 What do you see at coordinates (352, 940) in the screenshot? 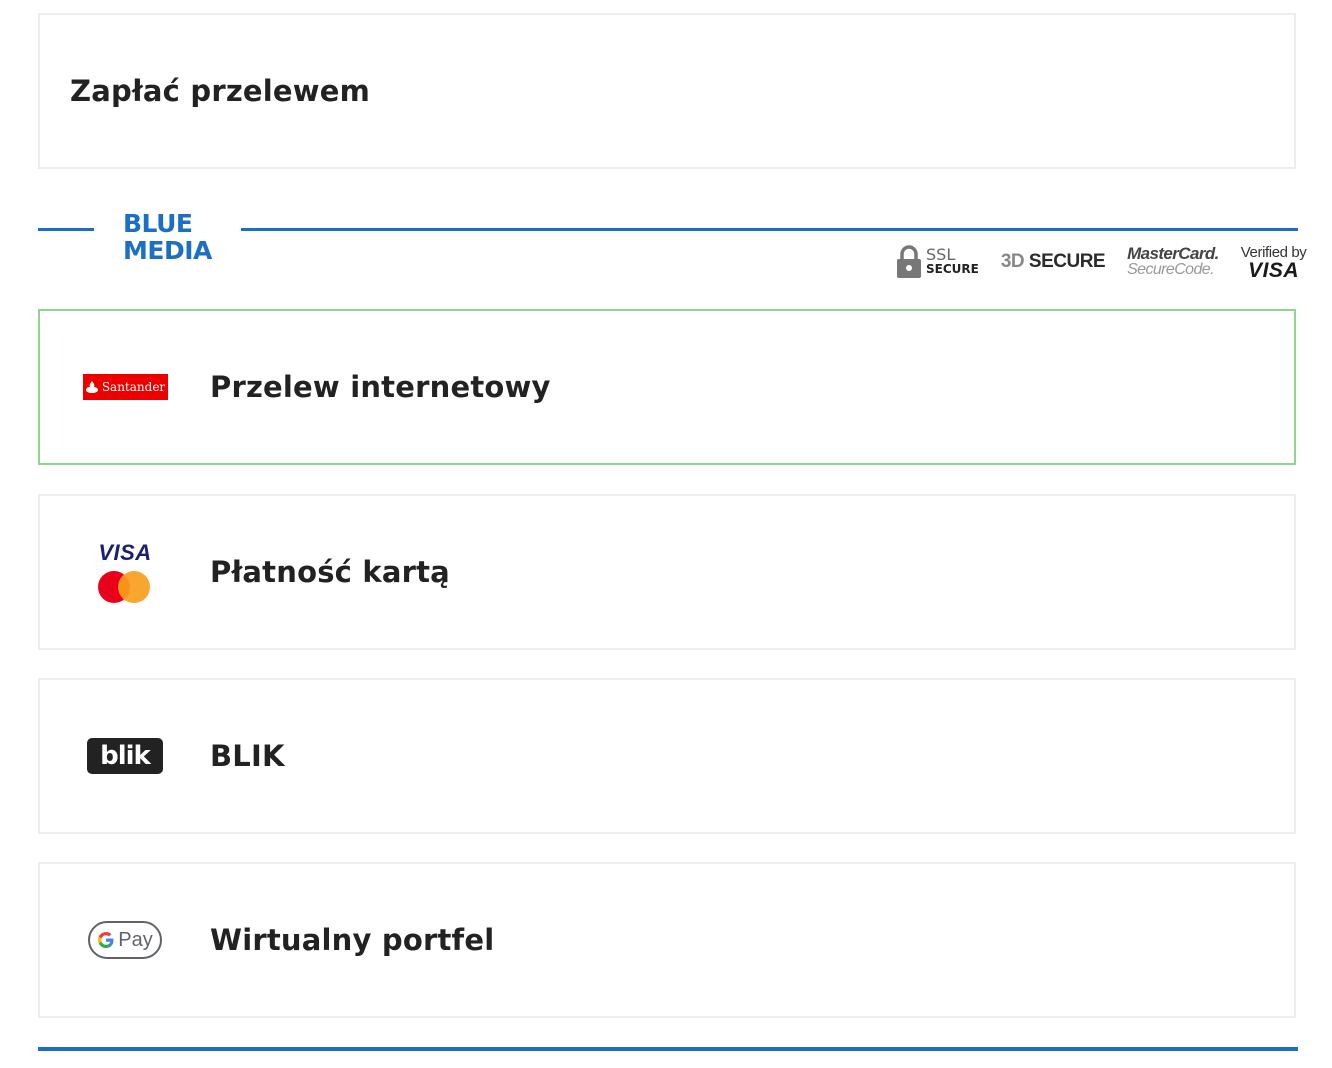
I see `payment-method-label: Wirtualny portfel` at bounding box center [352, 940].